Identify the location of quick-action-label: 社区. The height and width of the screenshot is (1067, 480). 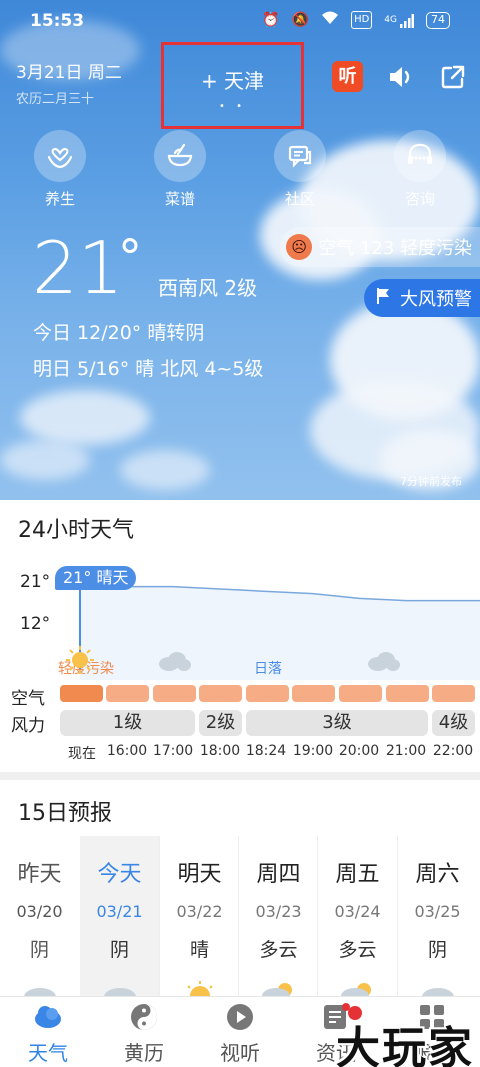
(299, 199).